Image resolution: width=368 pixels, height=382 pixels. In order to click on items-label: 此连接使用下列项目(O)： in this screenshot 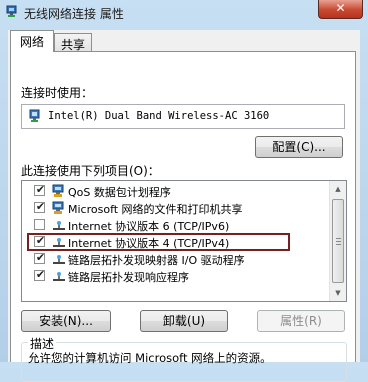, I will do `click(90, 171)`.